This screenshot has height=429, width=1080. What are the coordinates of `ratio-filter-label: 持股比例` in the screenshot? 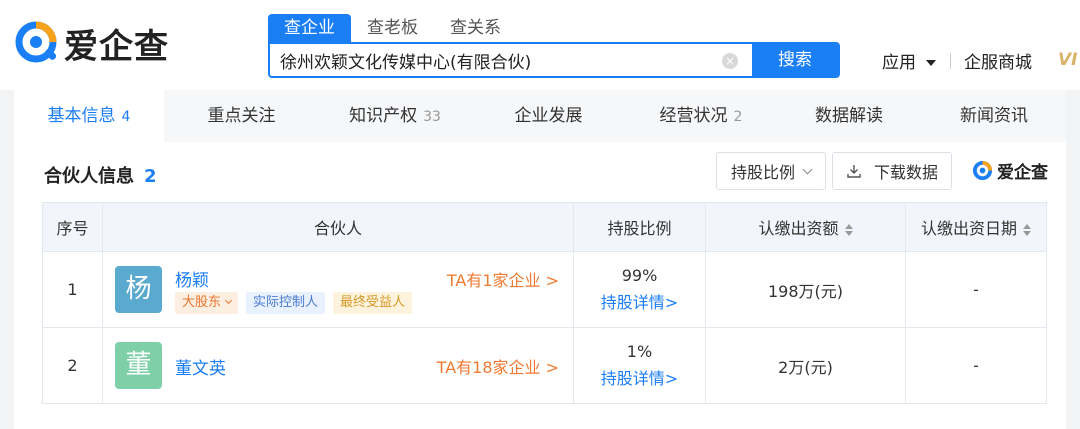 It's located at (762, 172).